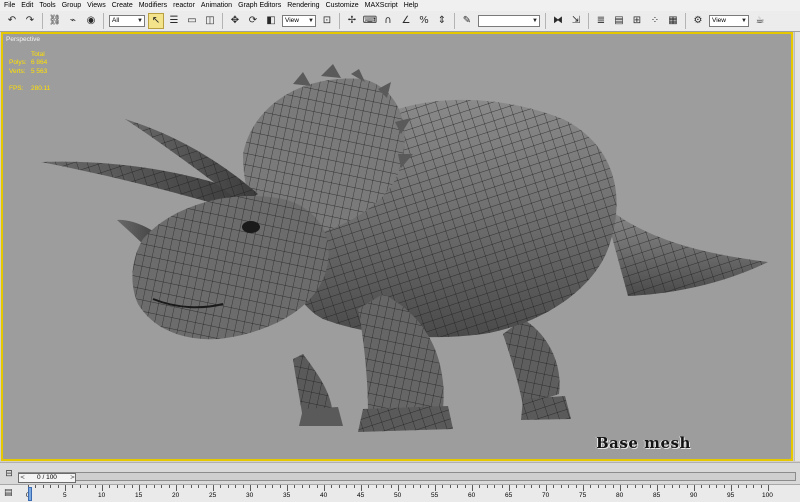 The height and width of the screenshot is (502, 800). Describe the element at coordinates (10, 5) in the screenshot. I see `menu-file: File` at that location.